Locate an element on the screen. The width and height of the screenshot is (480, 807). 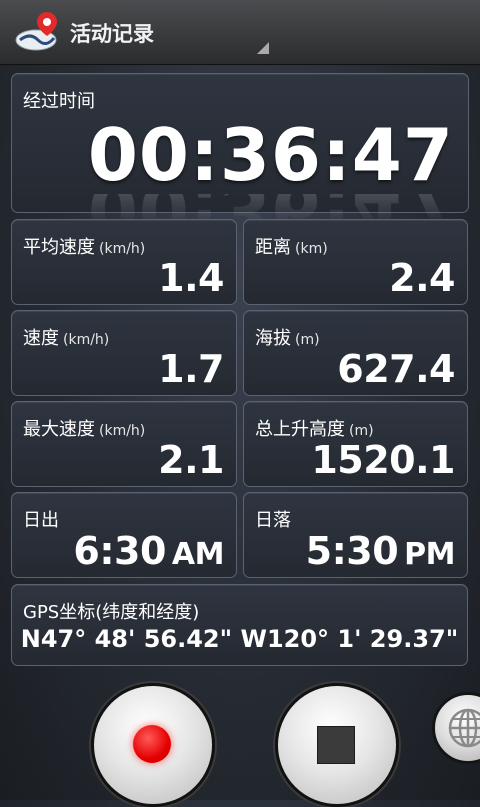
speed-panel: 速度 (km/h) 1.7 is located at coordinates (124, 353).